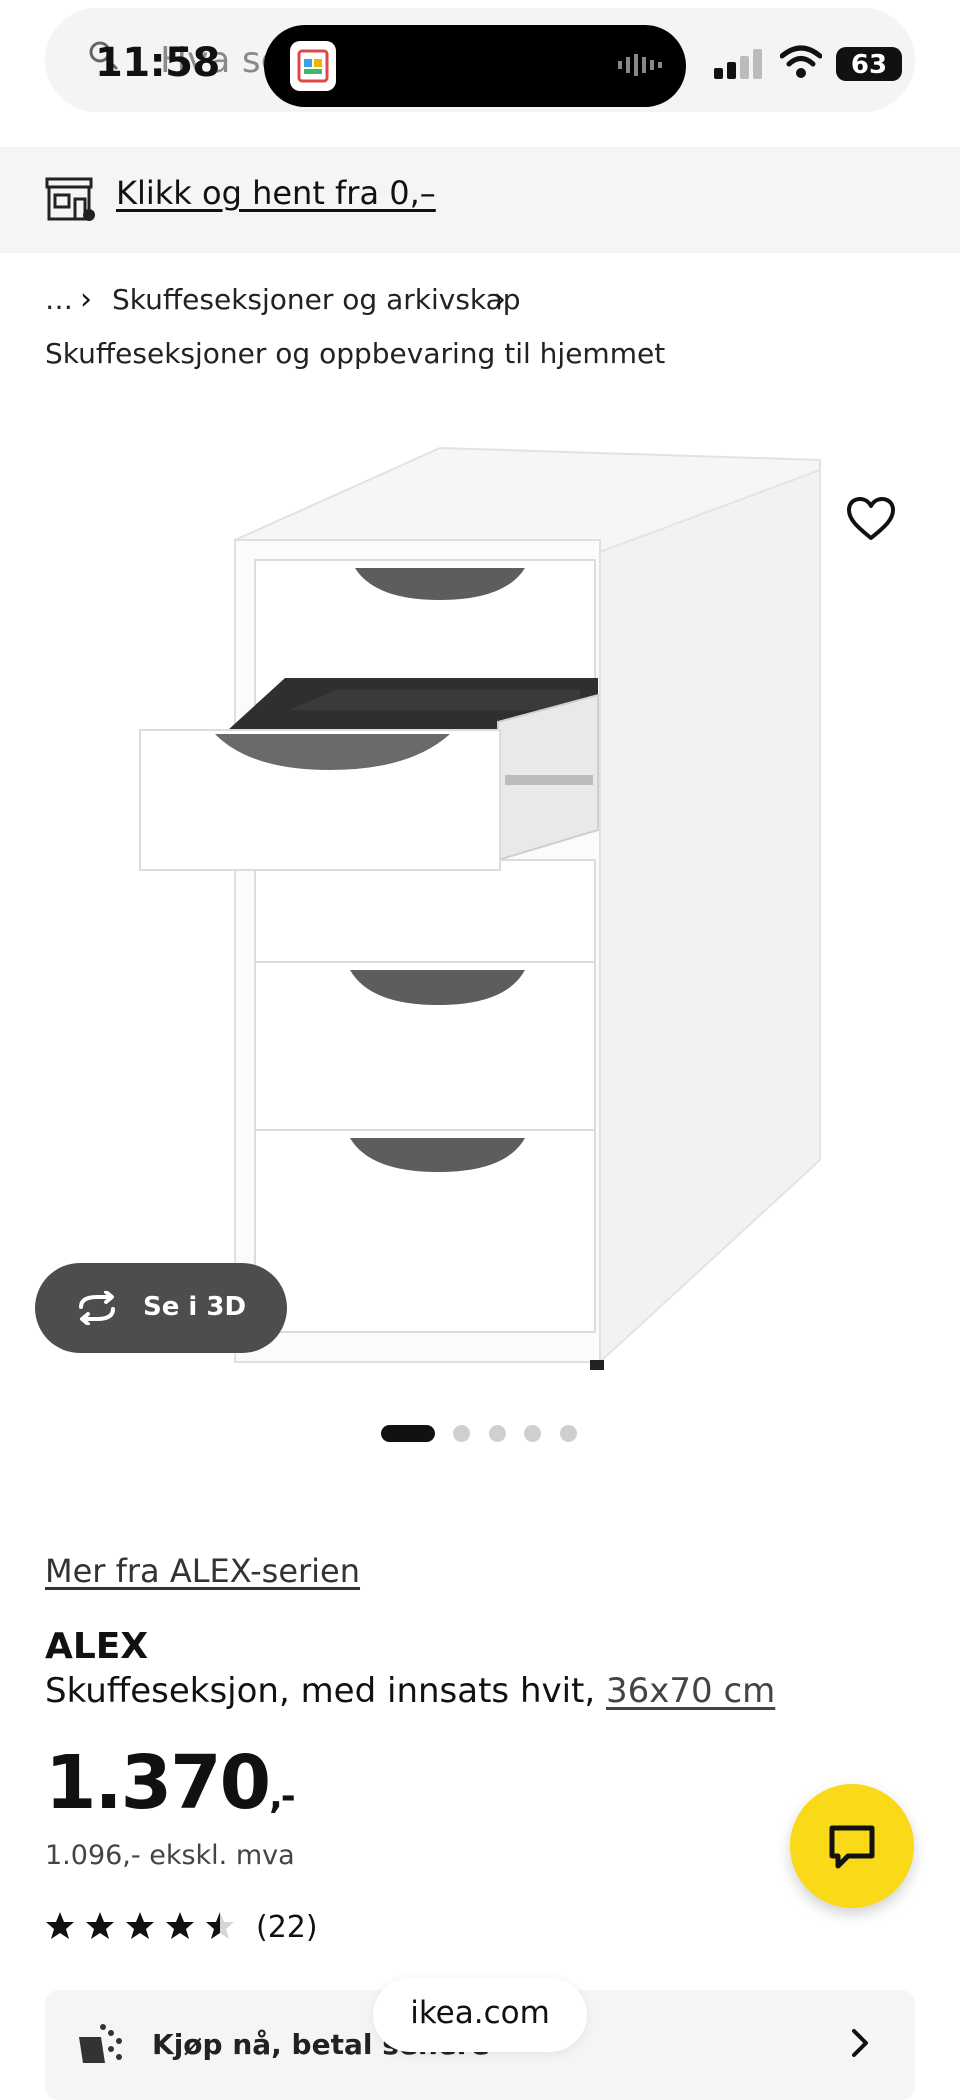 The height and width of the screenshot is (2100, 960). What do you see at coordinates (869, 65) in the screenshot?
I see `battery-level: 63` at bounding box center [869, 65].